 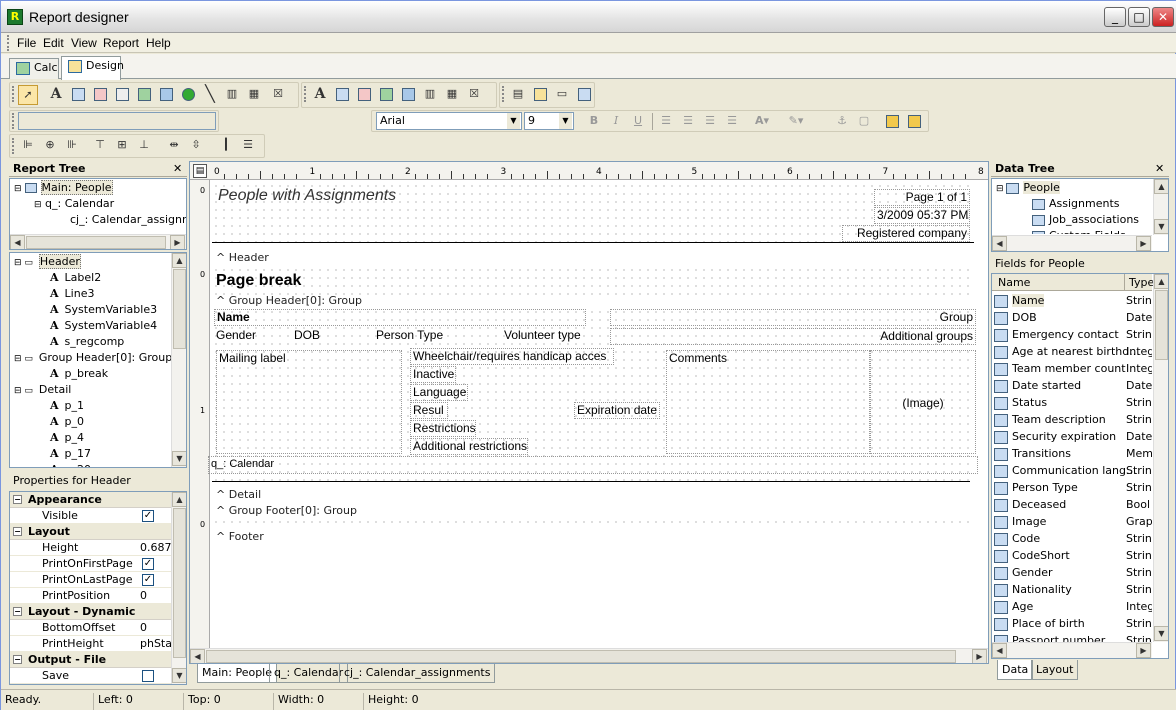 I want to click on tree-node-calendar: ⊟ q_: Calendar, so click(x=74, y=204).